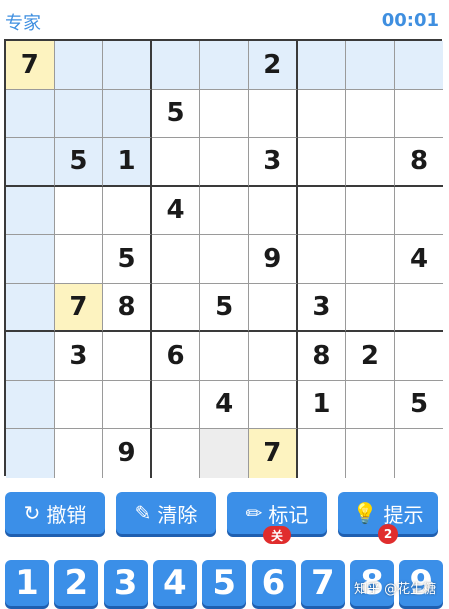 This screenshot has width=449, height=609. I want to click on cell-r1c4, so click(176, 65).